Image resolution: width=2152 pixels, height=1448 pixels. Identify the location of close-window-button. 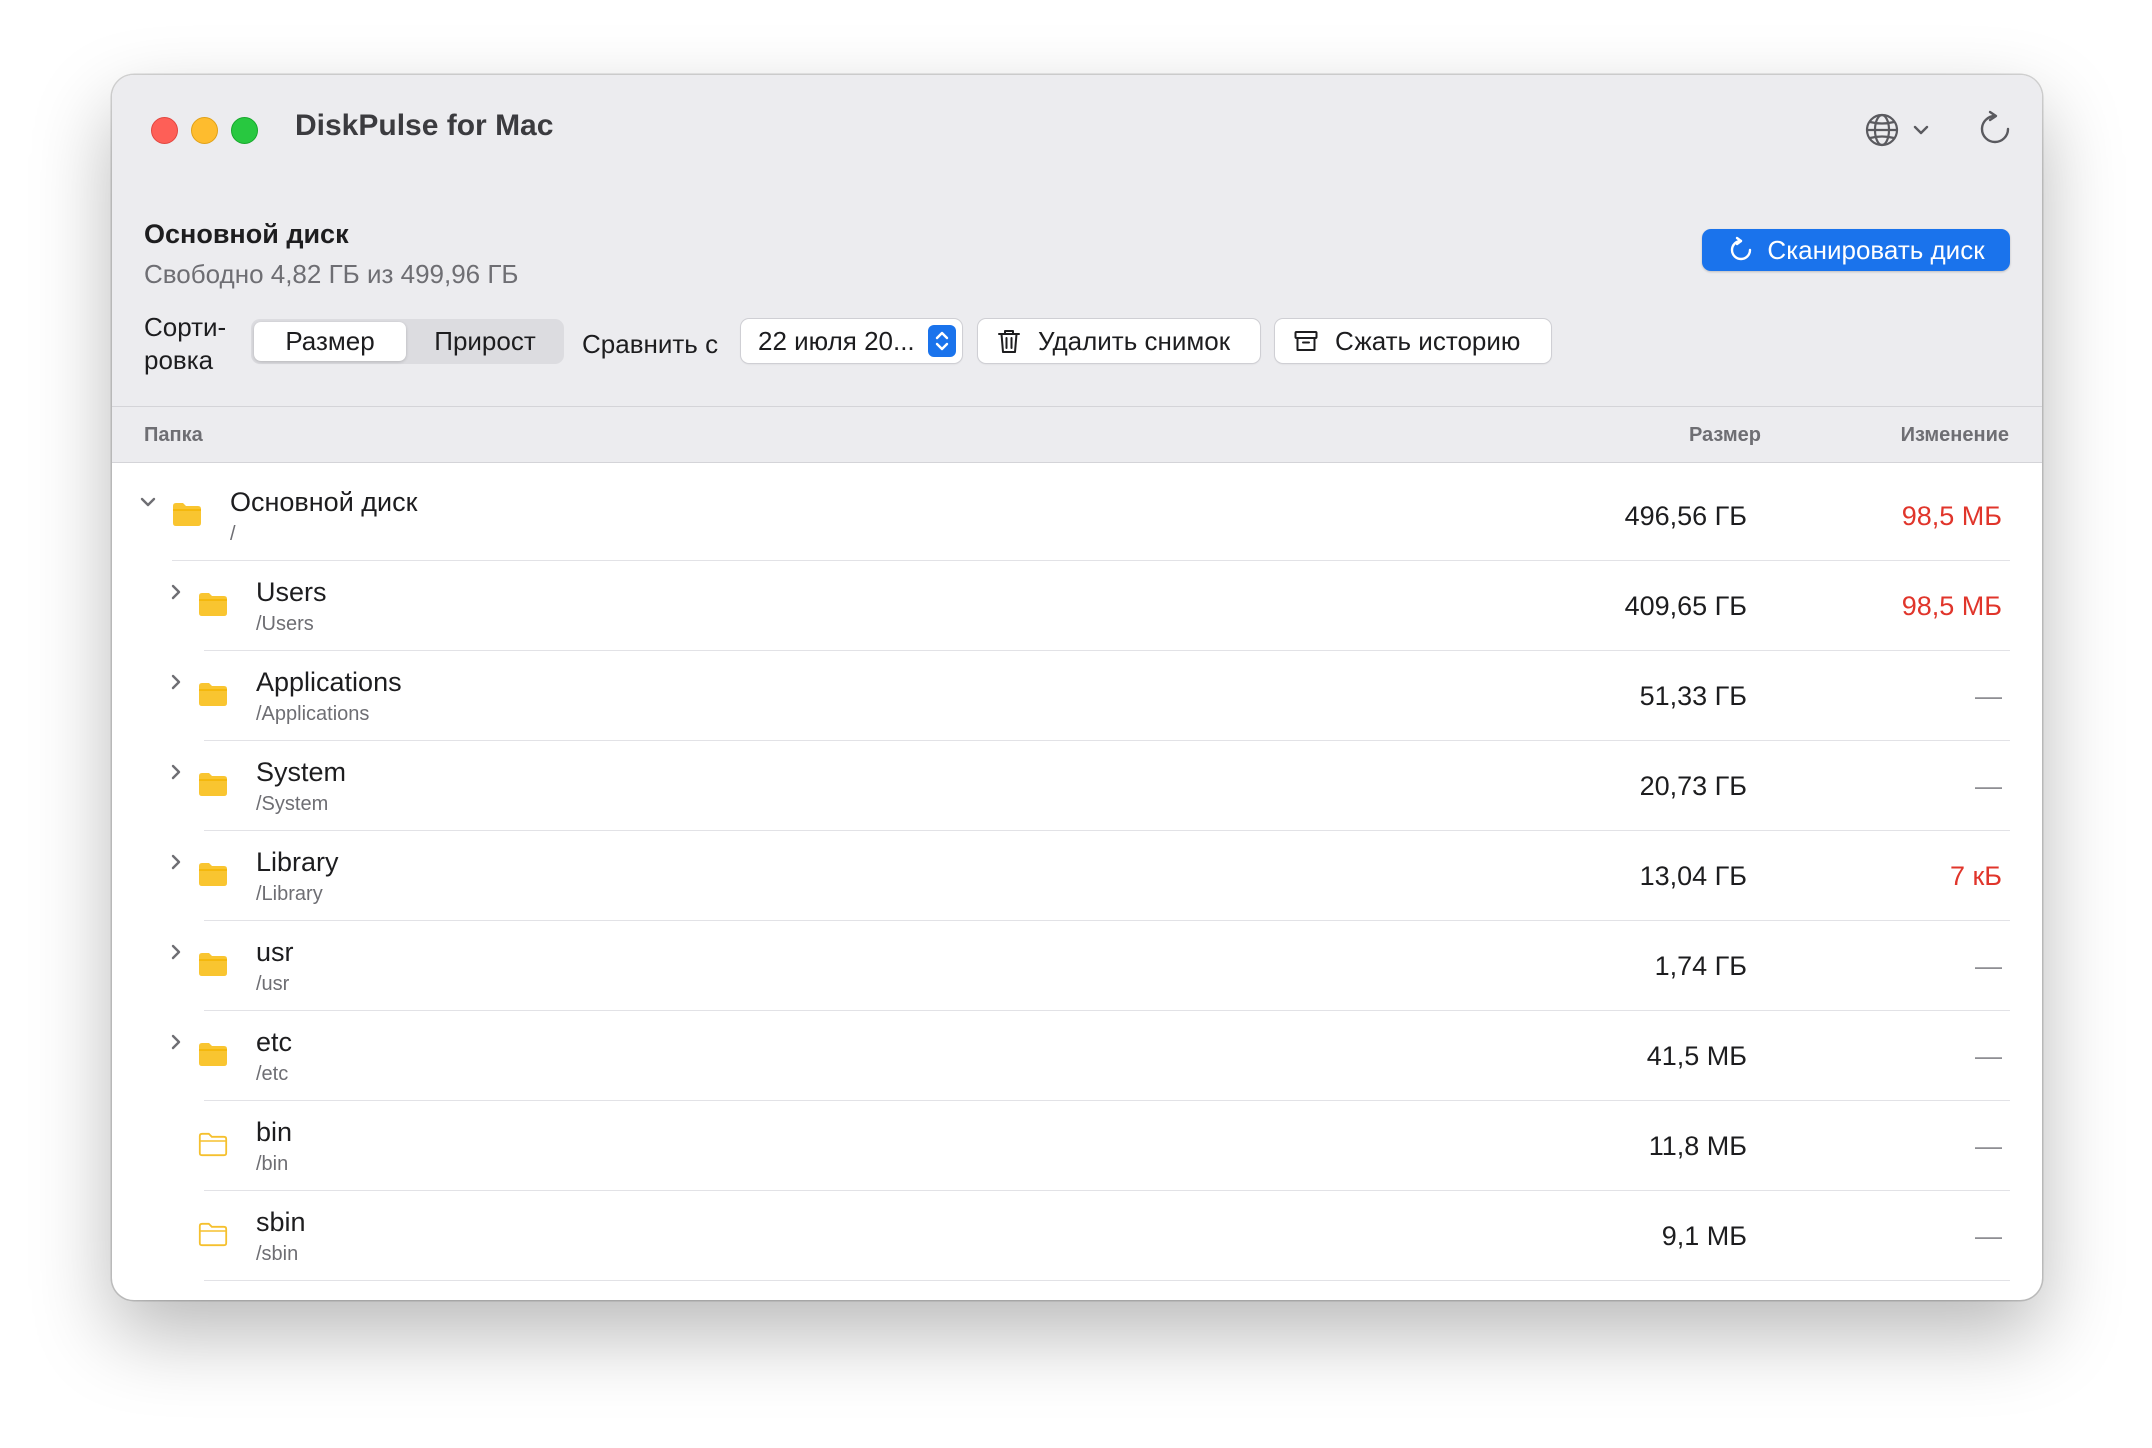
(164, 130).